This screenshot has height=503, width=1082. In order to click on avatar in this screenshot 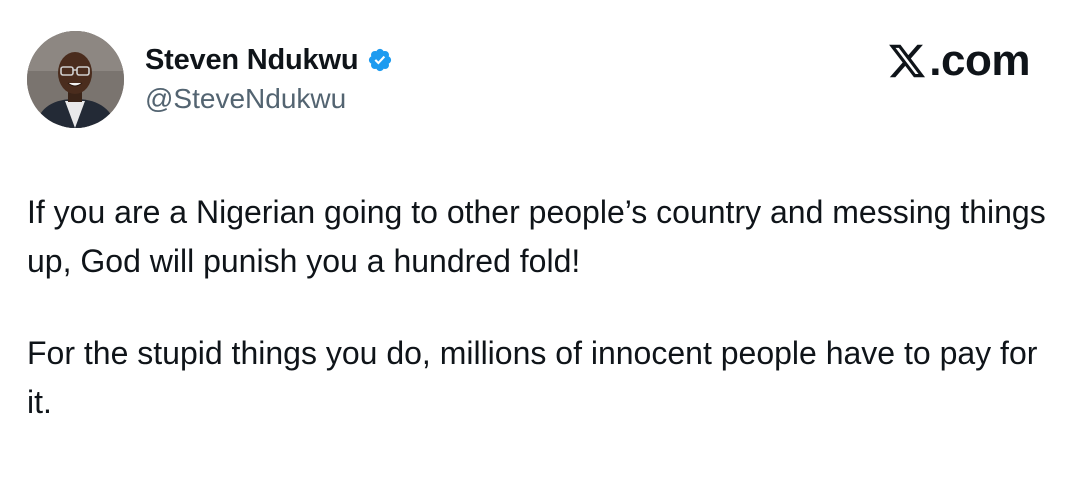, I will do `click(75, 79)`.